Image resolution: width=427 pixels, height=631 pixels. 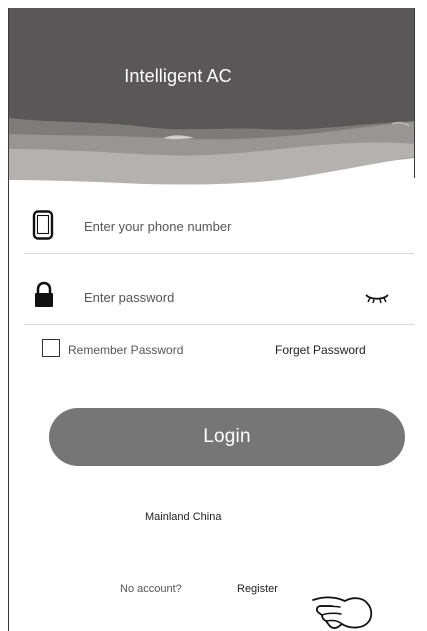 What do you see at coordinates (213, 226) in the screenshot?
I see `phone-number-input` at bounding box center [213, 226].